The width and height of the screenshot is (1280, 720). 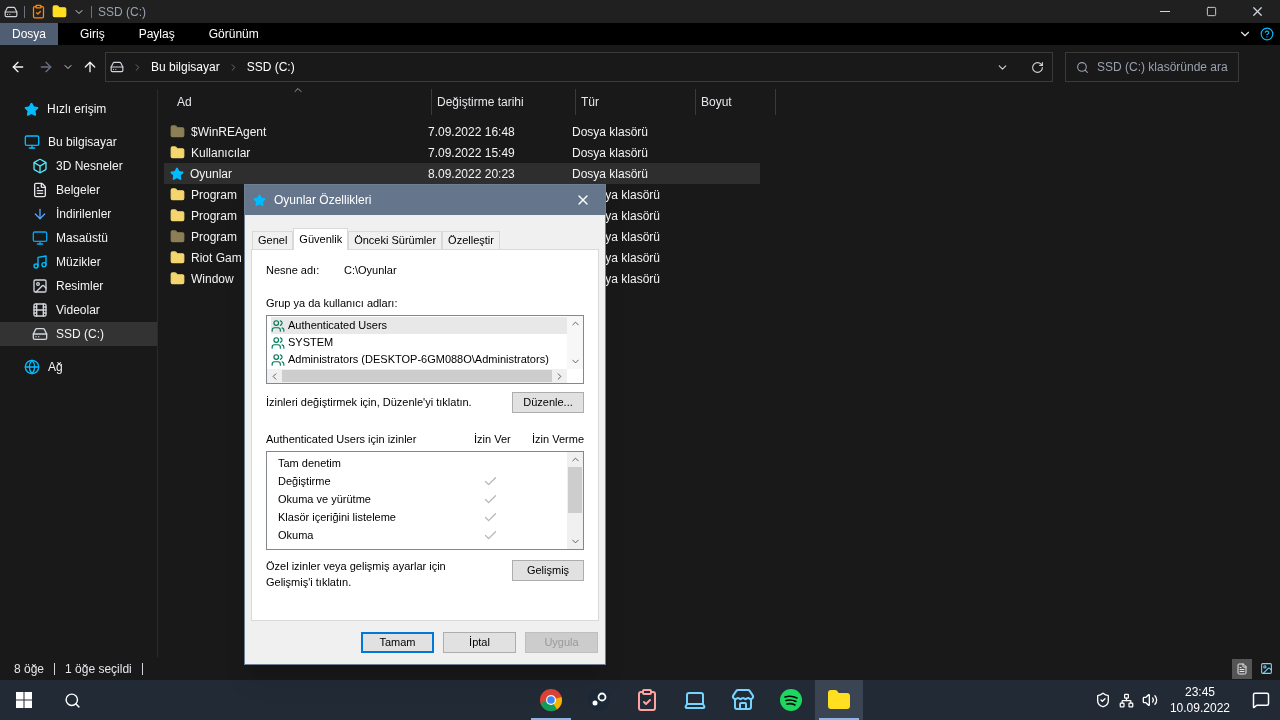 What do you see at coordinates (229, 132) in the screenshot?
I see `file-name: $WinREAgent` at bounding box center [229, 132].